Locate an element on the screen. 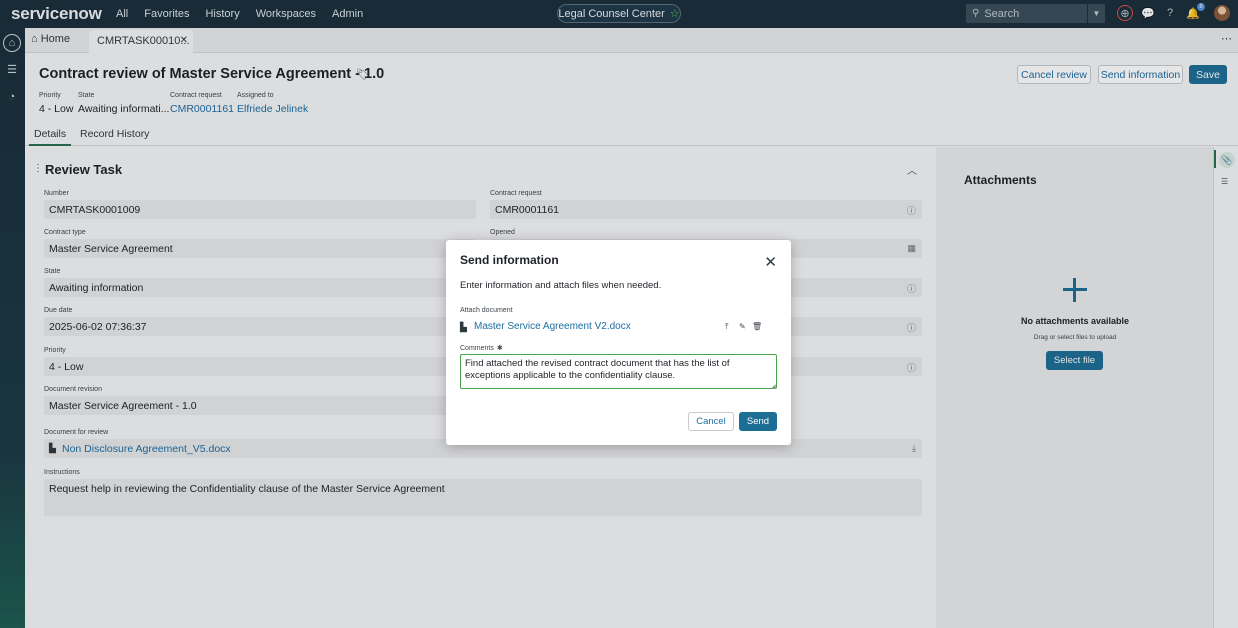  trash-icon: 🗑 is located at coordinates (757, 326).